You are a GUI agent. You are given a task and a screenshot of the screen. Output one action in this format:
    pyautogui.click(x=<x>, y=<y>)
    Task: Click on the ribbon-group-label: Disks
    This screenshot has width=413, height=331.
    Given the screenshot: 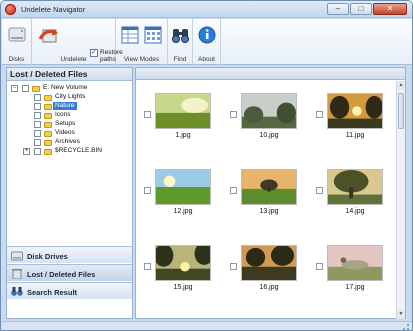 What is the action you would take?
    pyautogui.click(x=16, y=59)
    